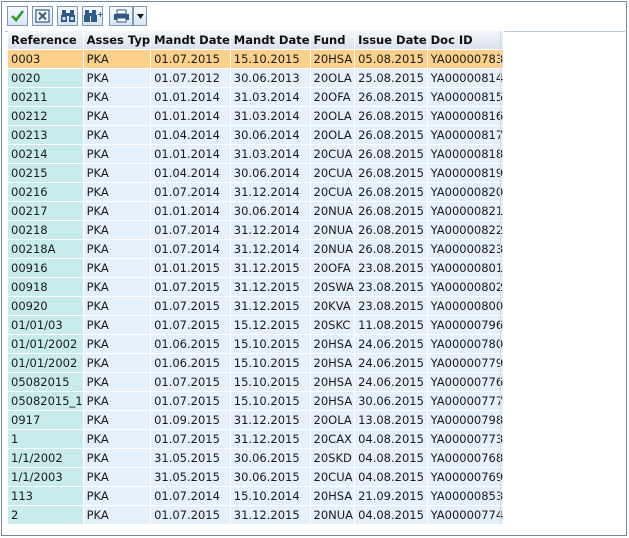 This screenshot has height=538, width=629. What do you see at coordinates (270, 458) in the screenshot?
I see `cell-mandt-date-to: 30.06.2015` at bounding box center [270, 458].